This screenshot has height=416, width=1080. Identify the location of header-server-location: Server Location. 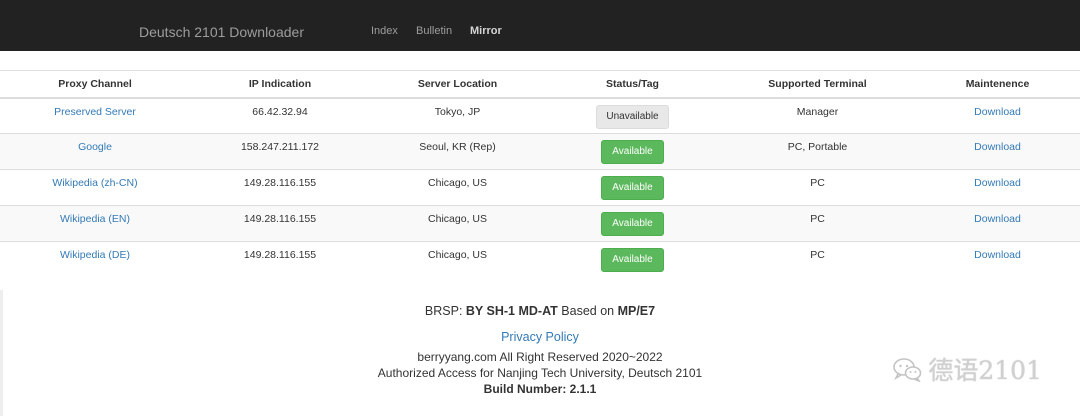
(457, 84).